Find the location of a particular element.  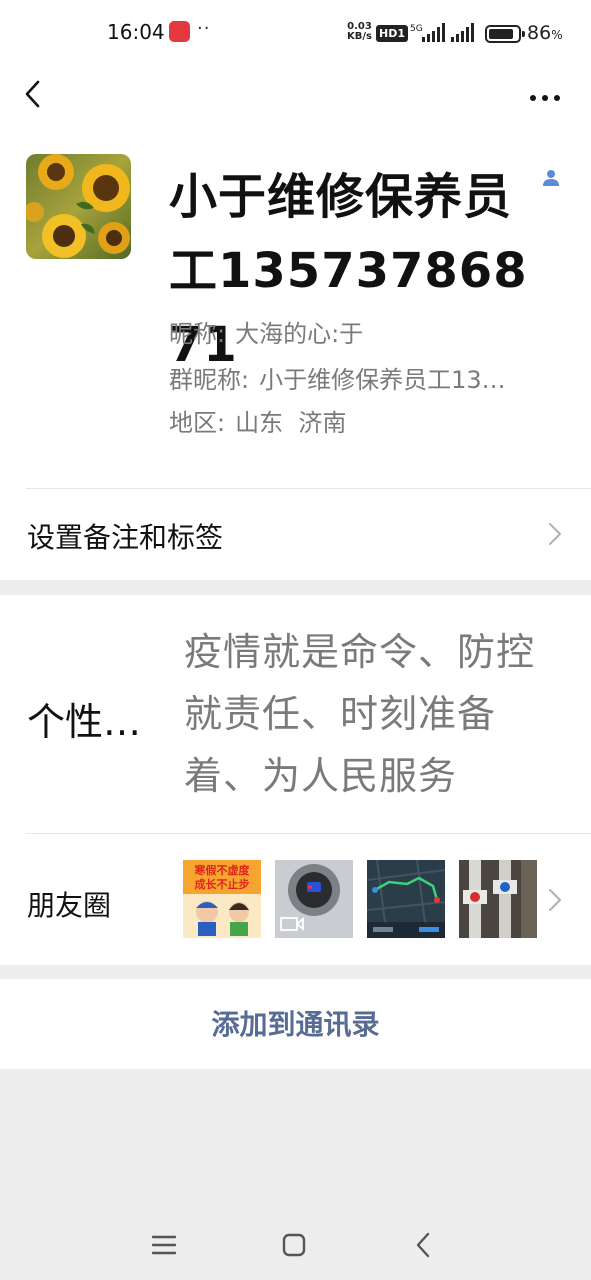

sunflower-avatar is located at coordinates (78, 206).